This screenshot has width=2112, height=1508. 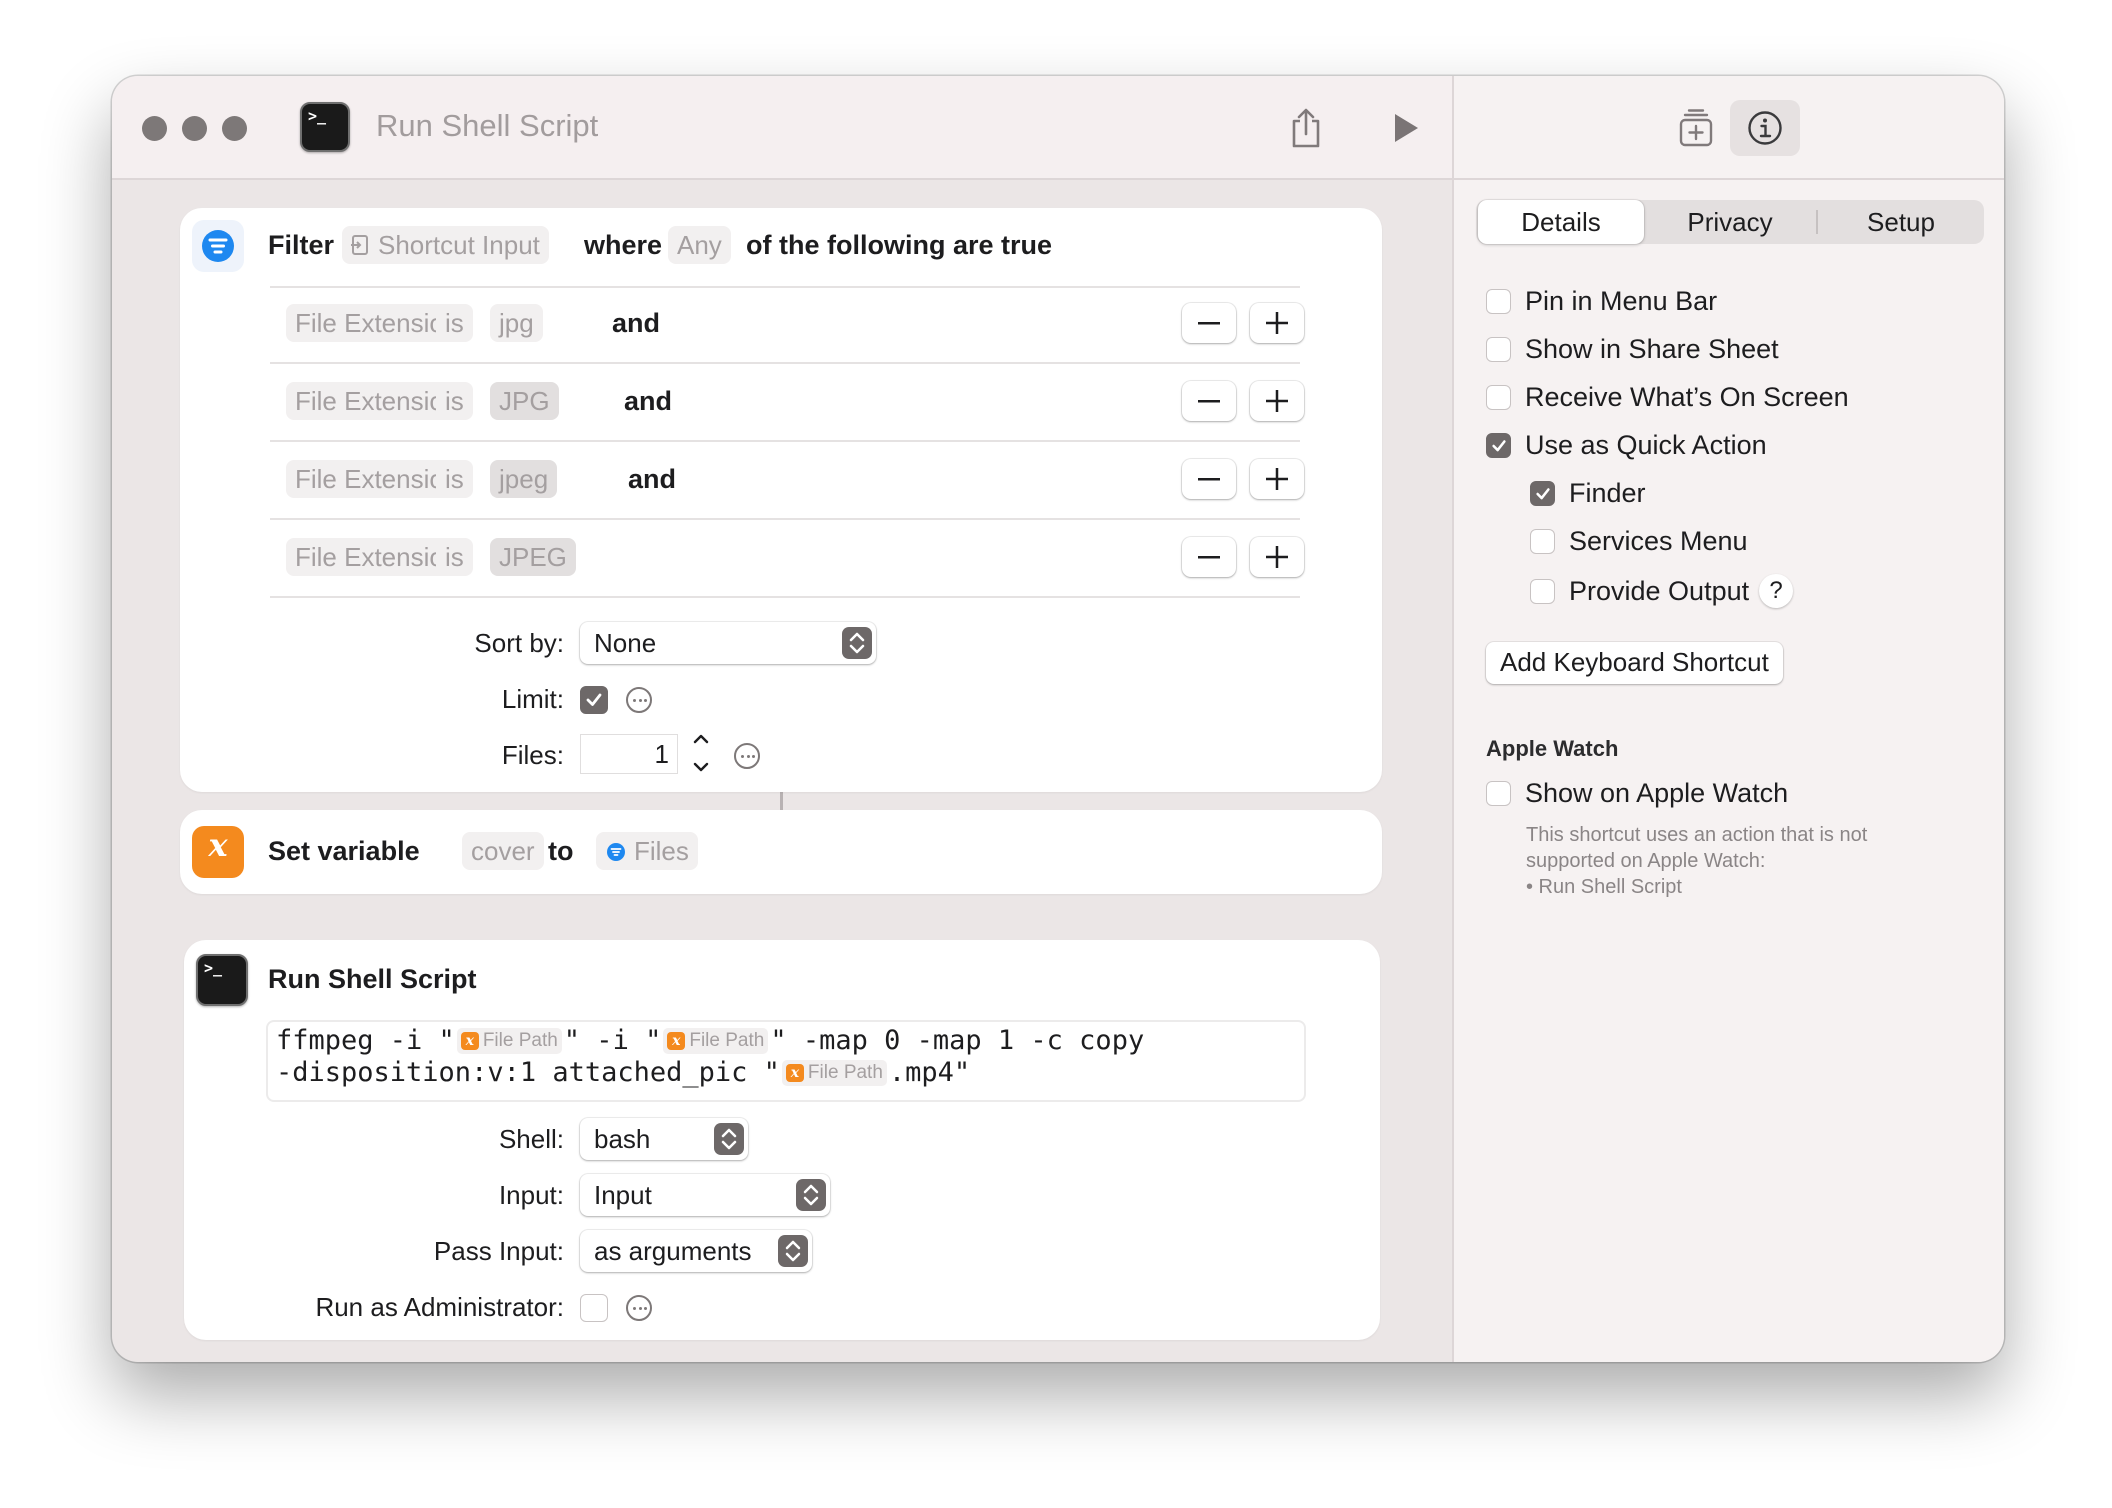 I want to click on title-bar: >_ Run Shell Script, so click(x=782, y=128).